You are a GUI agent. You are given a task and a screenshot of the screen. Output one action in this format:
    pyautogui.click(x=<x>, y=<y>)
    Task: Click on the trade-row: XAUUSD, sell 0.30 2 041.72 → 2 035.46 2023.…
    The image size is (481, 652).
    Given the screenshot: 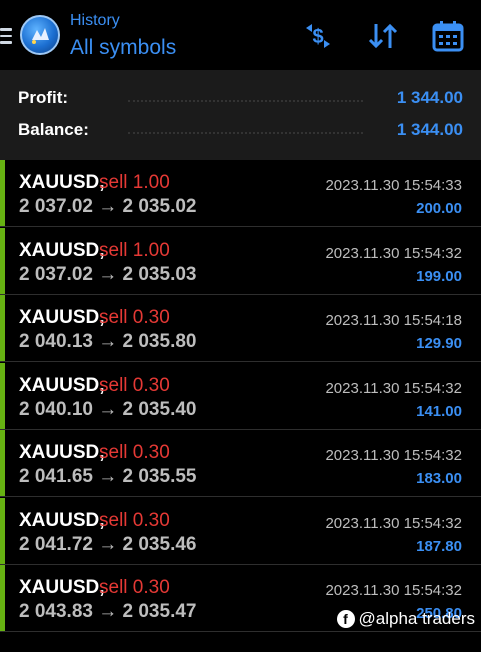 What is the action you would take?
    pyautogui.click(x=240, y=531)
    